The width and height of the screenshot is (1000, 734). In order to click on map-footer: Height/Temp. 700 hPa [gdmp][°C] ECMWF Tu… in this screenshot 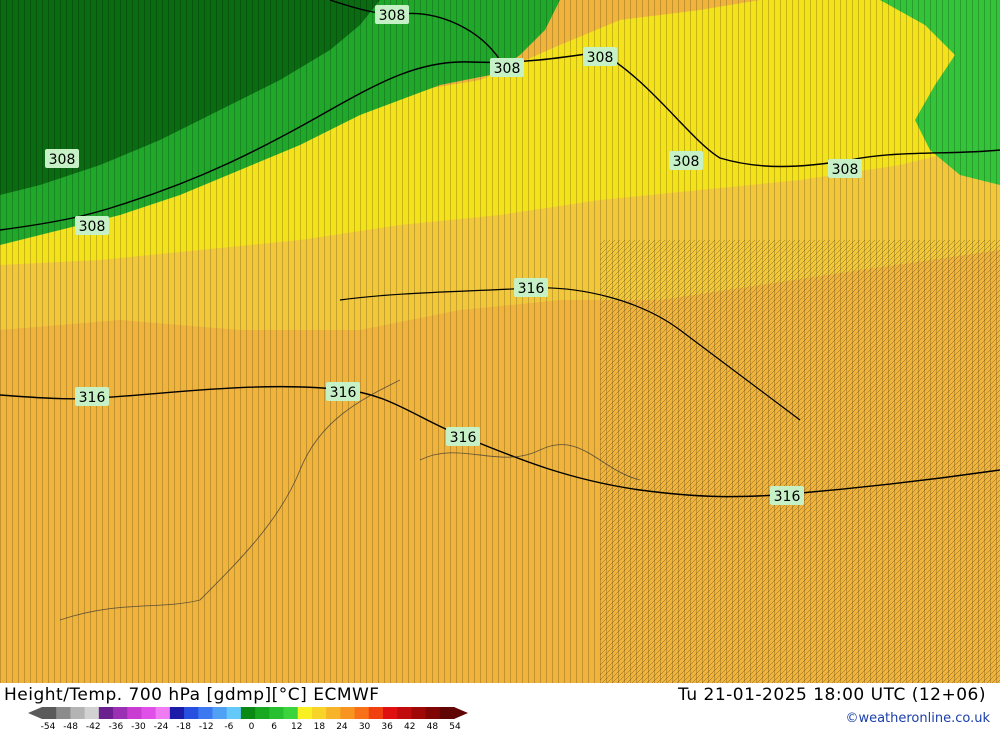, I will do `click(500, 708)`.